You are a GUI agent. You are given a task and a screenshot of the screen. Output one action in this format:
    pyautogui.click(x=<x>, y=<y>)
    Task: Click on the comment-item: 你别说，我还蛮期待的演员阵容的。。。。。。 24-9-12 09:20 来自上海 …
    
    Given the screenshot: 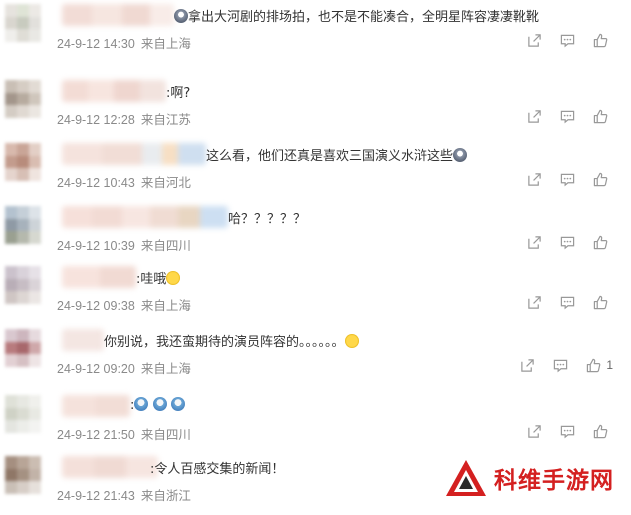 What is the action you would take?
    pyautogui.click(x=315, y=356)
    